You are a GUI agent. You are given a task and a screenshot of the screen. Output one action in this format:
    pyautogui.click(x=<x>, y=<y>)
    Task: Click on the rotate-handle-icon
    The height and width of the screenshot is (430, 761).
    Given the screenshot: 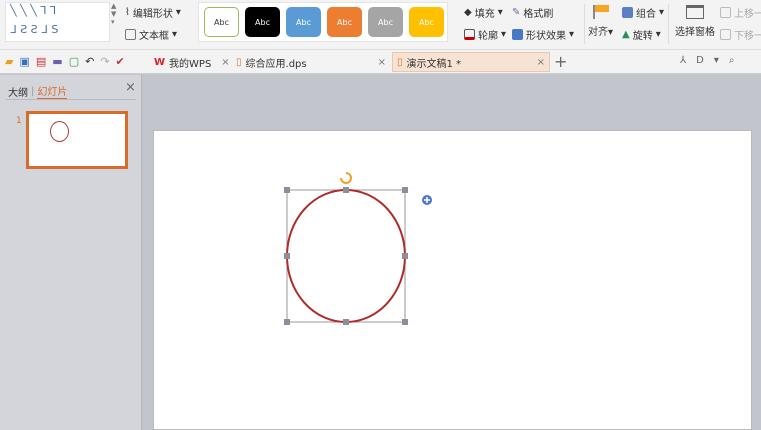 What is the action you would take?
    pyautogui.click(x=346, y=178)
    